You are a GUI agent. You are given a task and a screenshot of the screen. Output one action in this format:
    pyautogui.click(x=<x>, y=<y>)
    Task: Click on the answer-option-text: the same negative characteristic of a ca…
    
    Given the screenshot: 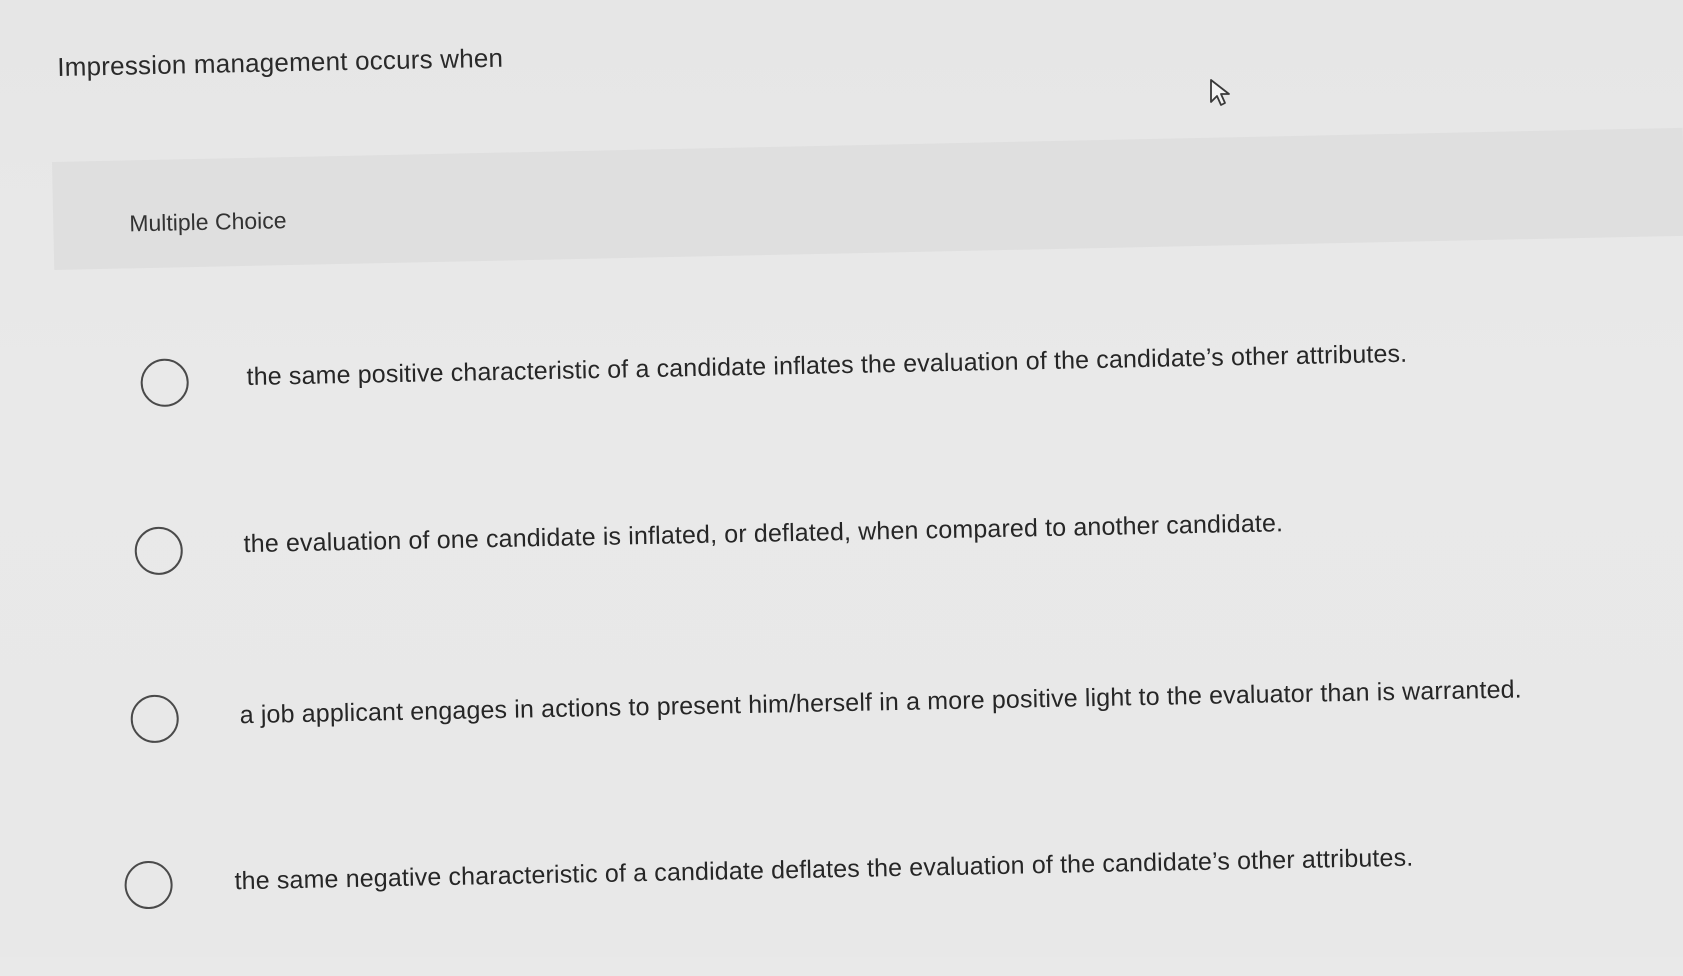 What is the action you would take?
    pyautogui.click(x=823, y=870)
    